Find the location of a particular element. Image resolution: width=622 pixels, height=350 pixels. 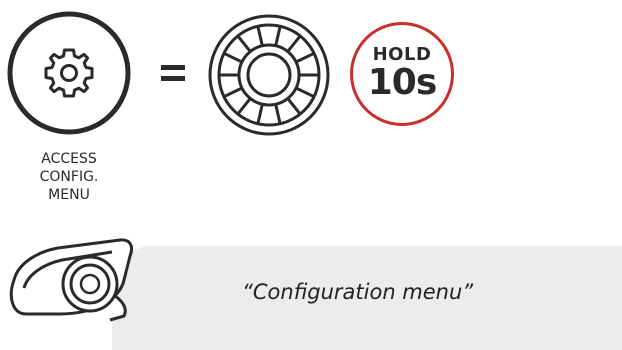

hold-duration-badge: HOLD 10s is located at coordinates (402, 74).